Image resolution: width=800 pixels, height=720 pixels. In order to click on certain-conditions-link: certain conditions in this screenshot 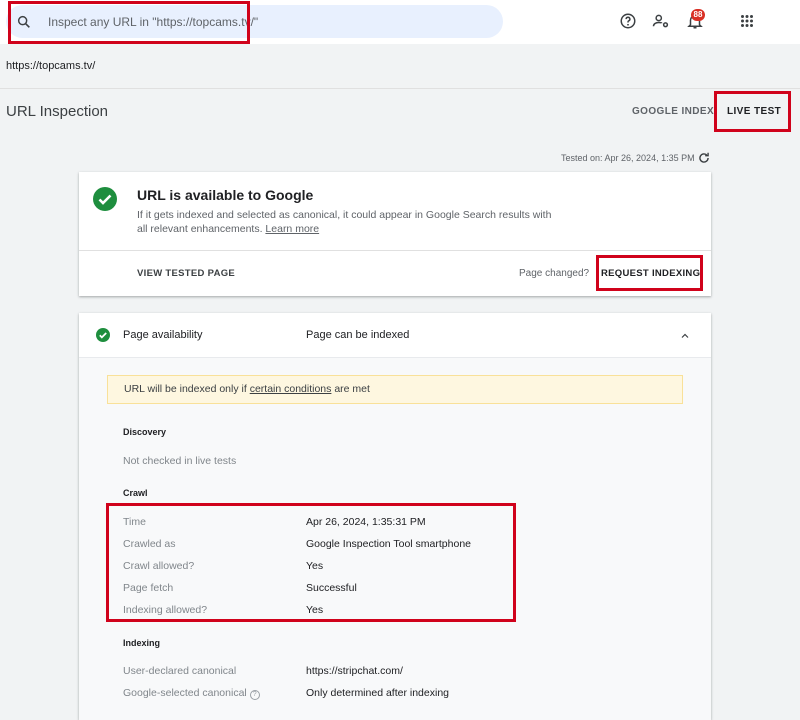, I will do `click(291, 389)`.